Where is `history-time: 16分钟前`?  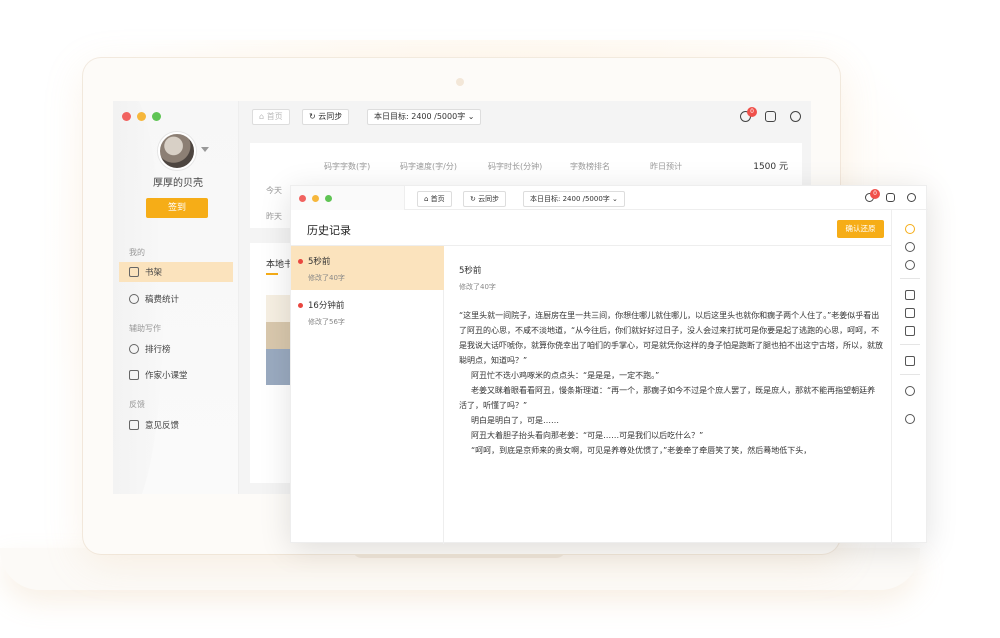
history-time: 16分钟前 is located at coordinates (326, 306).